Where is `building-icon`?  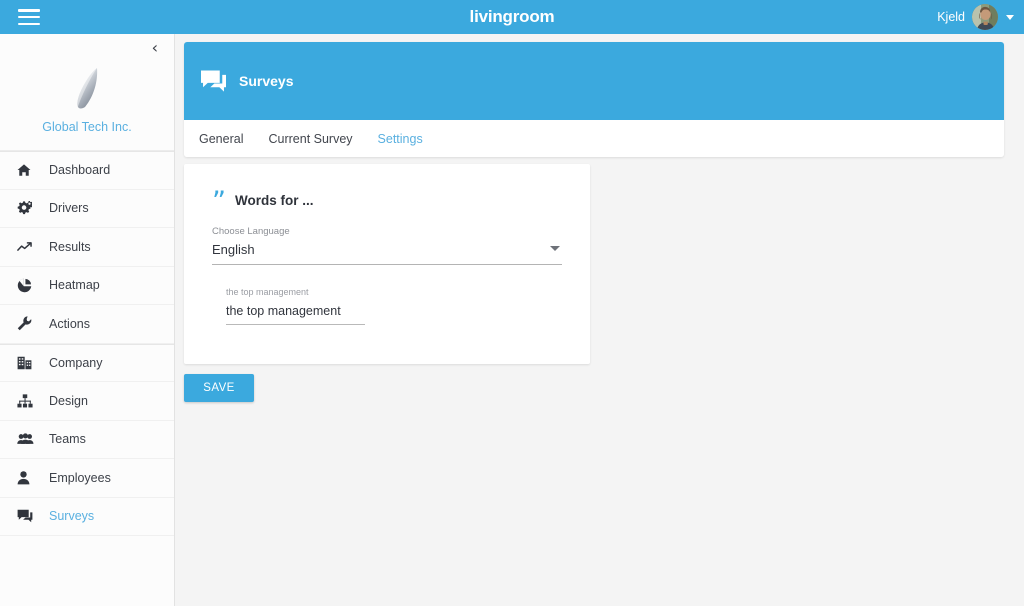 building-icon is located at coordinates (28, 363).